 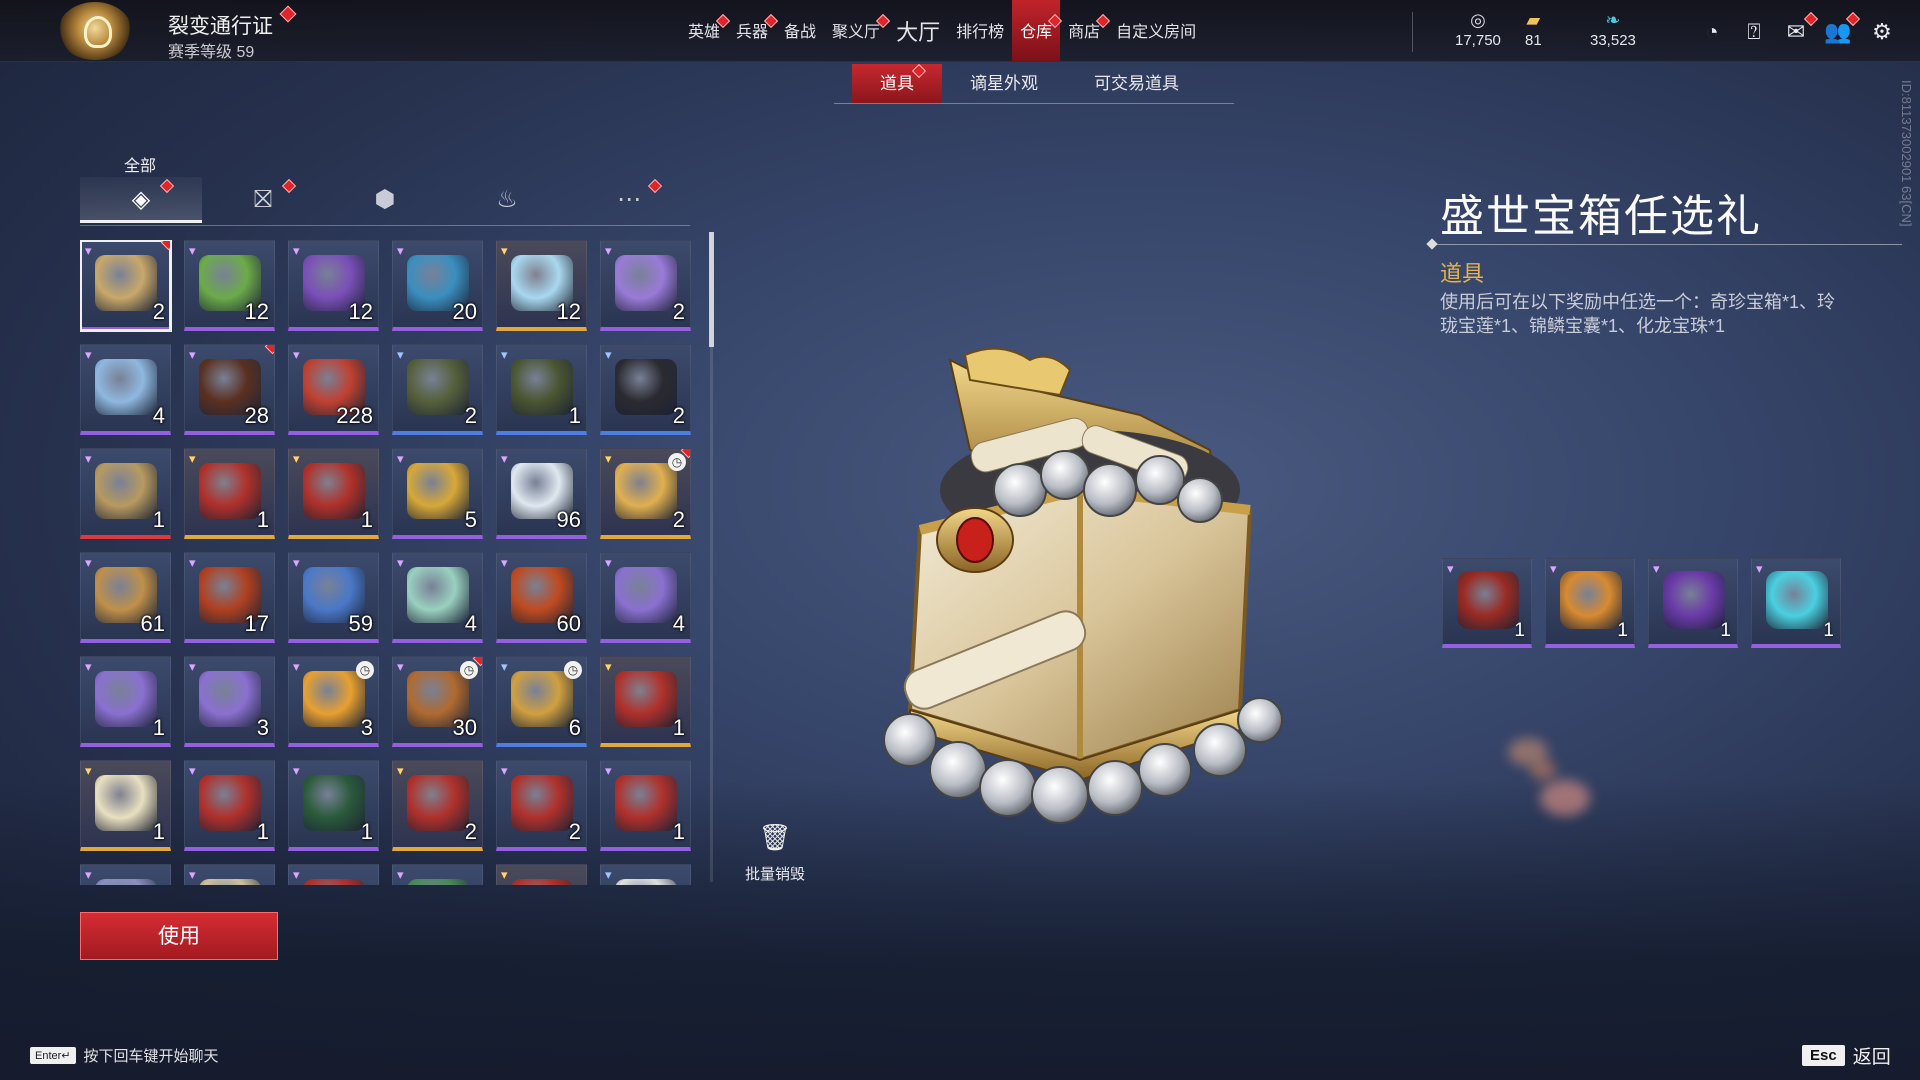 I want to click on help-icon: ⍰, so click(x=1754, y=32).